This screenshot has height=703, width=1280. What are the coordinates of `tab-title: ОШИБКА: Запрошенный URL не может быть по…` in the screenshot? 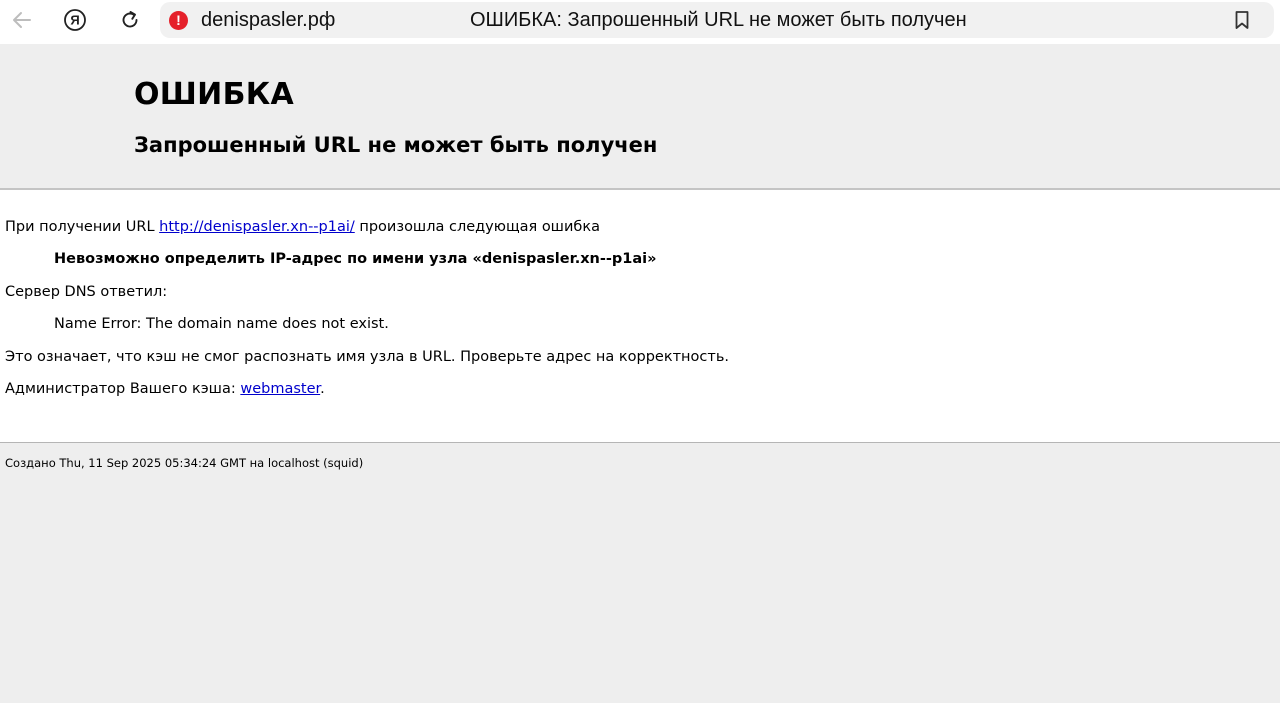 It's located at (718, 20).